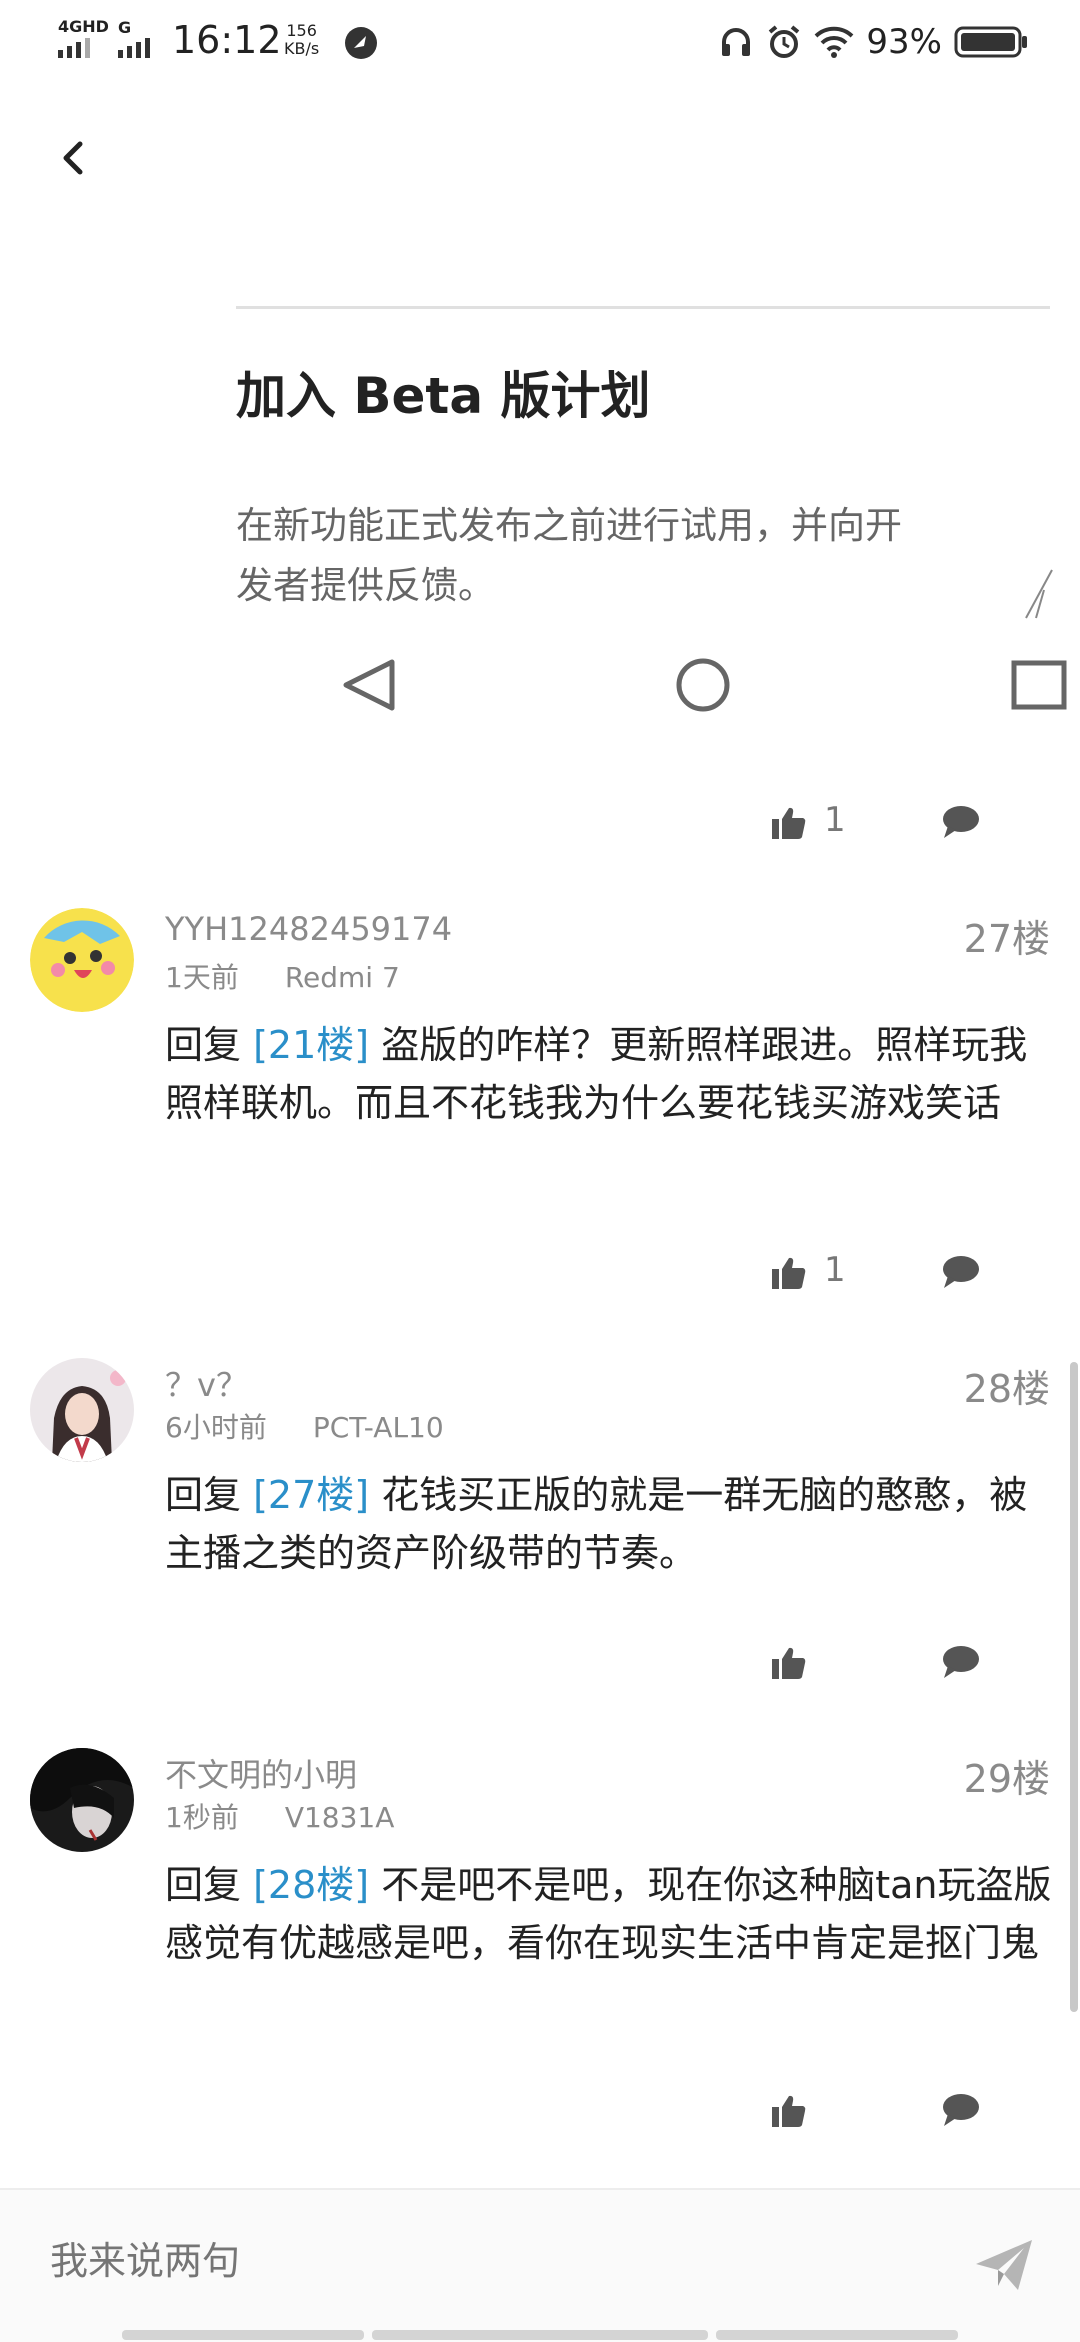 The height and width of the screenshot is (2342, 1080). I want to click on avatar-dark-icon, so click(82, 1800).